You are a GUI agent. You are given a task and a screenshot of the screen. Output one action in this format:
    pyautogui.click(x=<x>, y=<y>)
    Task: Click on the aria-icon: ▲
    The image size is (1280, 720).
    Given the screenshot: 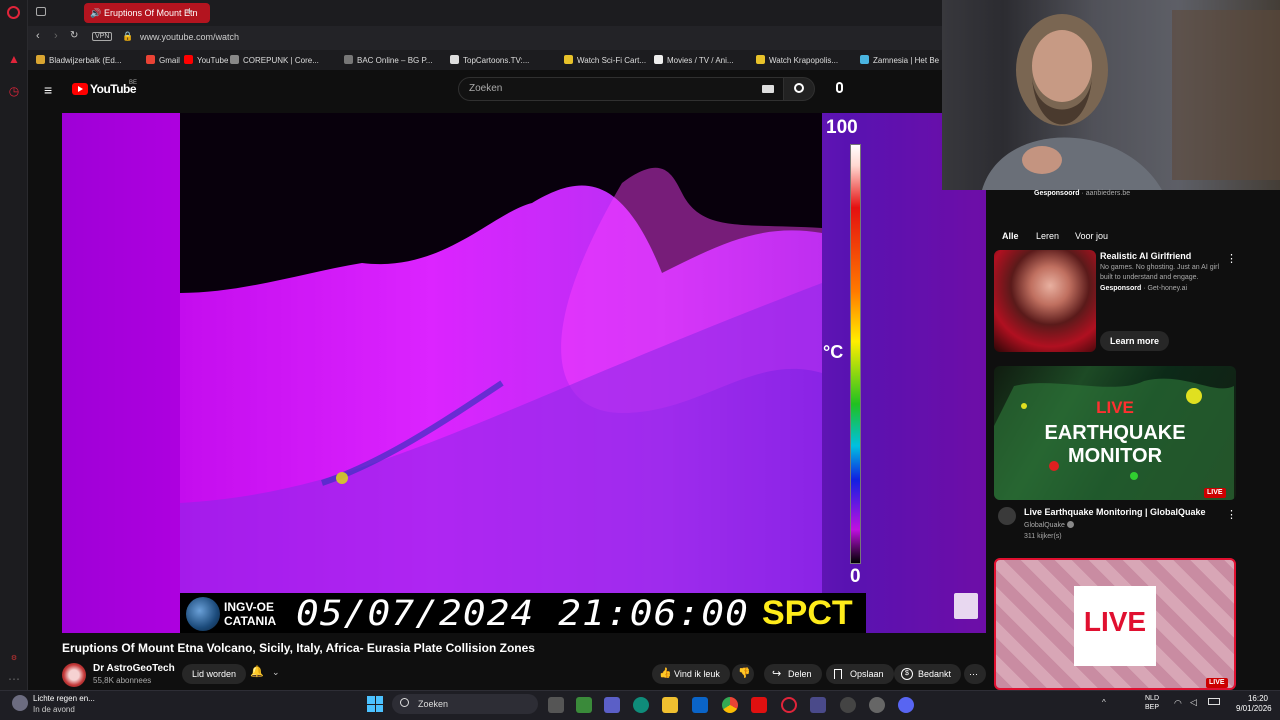 What is the action you would take?
    pyautogui.click(x=14, y=59)
    